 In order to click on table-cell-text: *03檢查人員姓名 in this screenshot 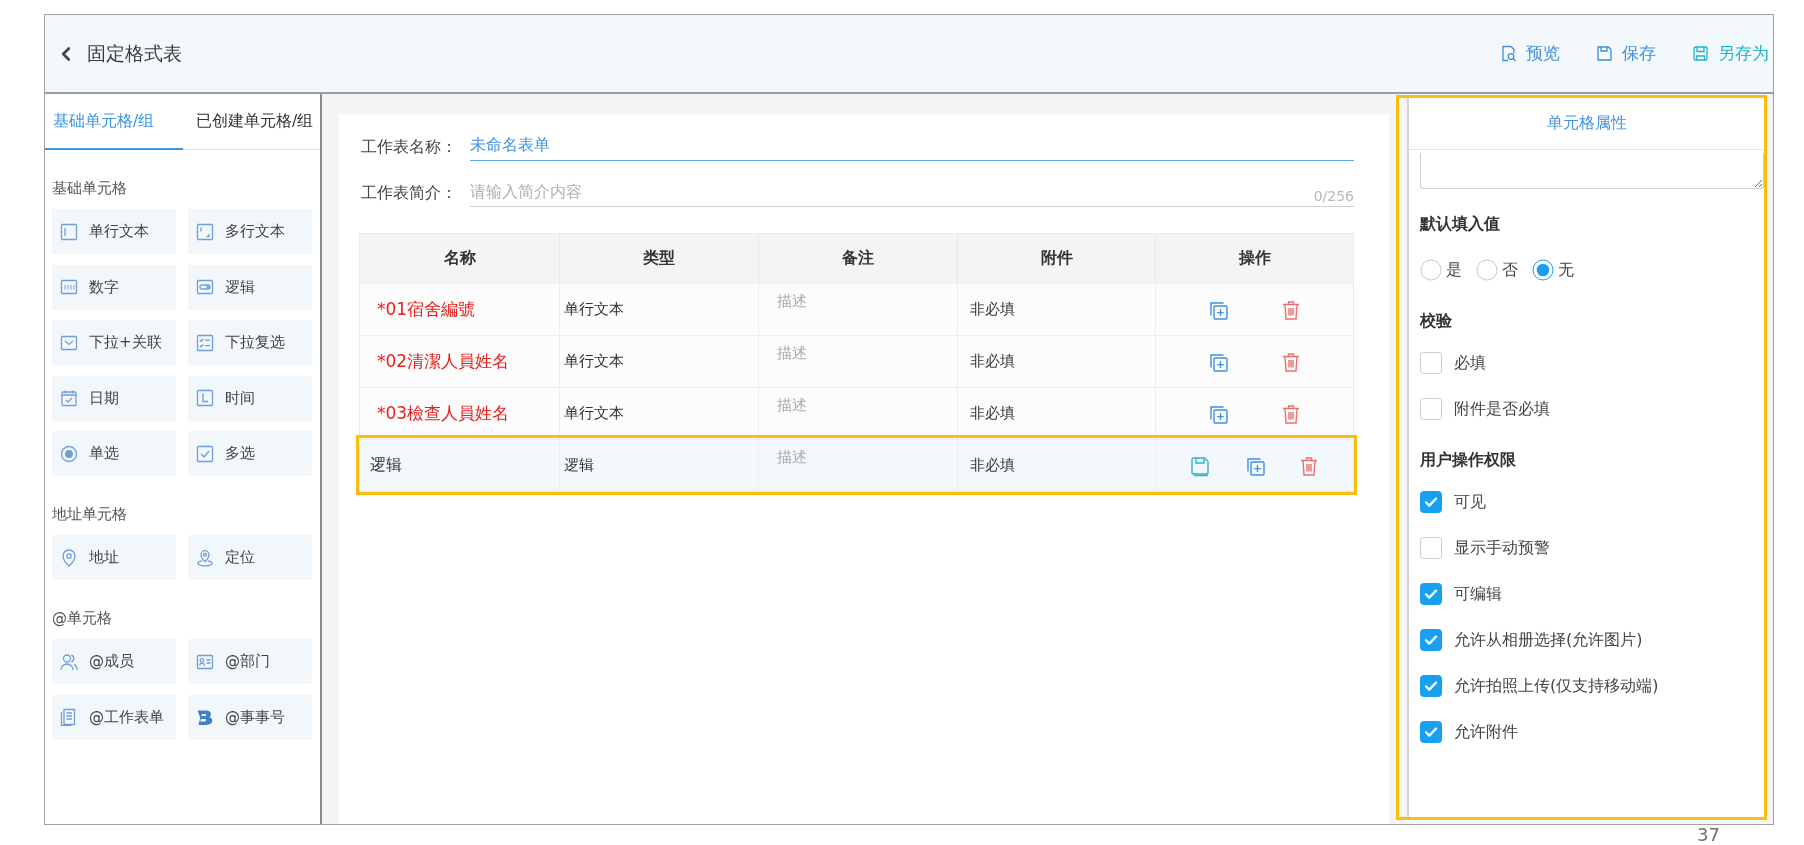, I will do `click(443, 413)`.